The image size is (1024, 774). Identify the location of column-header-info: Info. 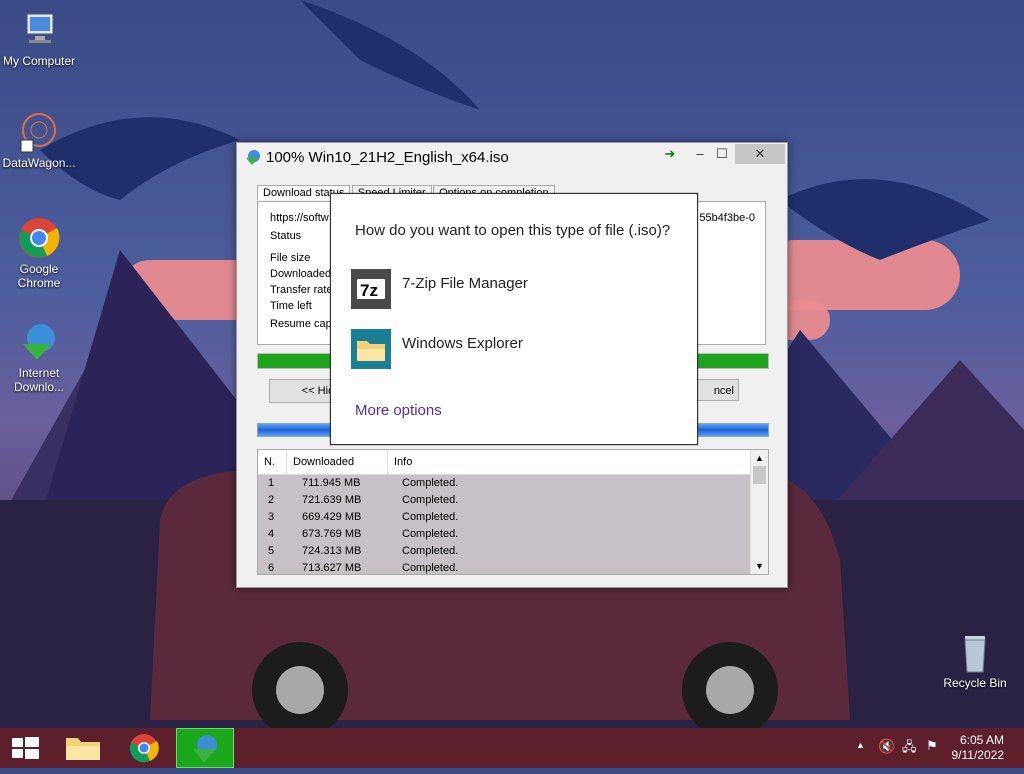
(541, 462).